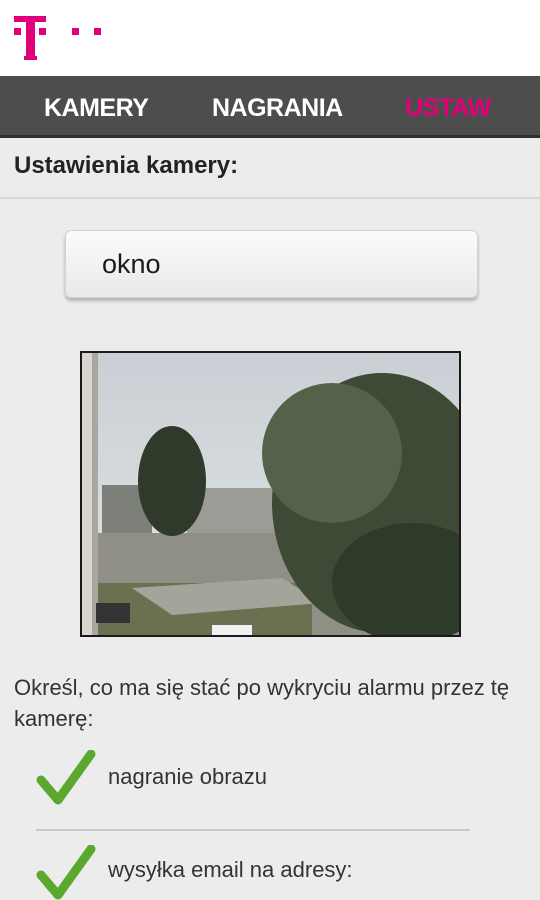  What do you see at coordinates (271, 264) in the screenshot?
I see `camera-name-button: okno` at bounding box center [271, 264].